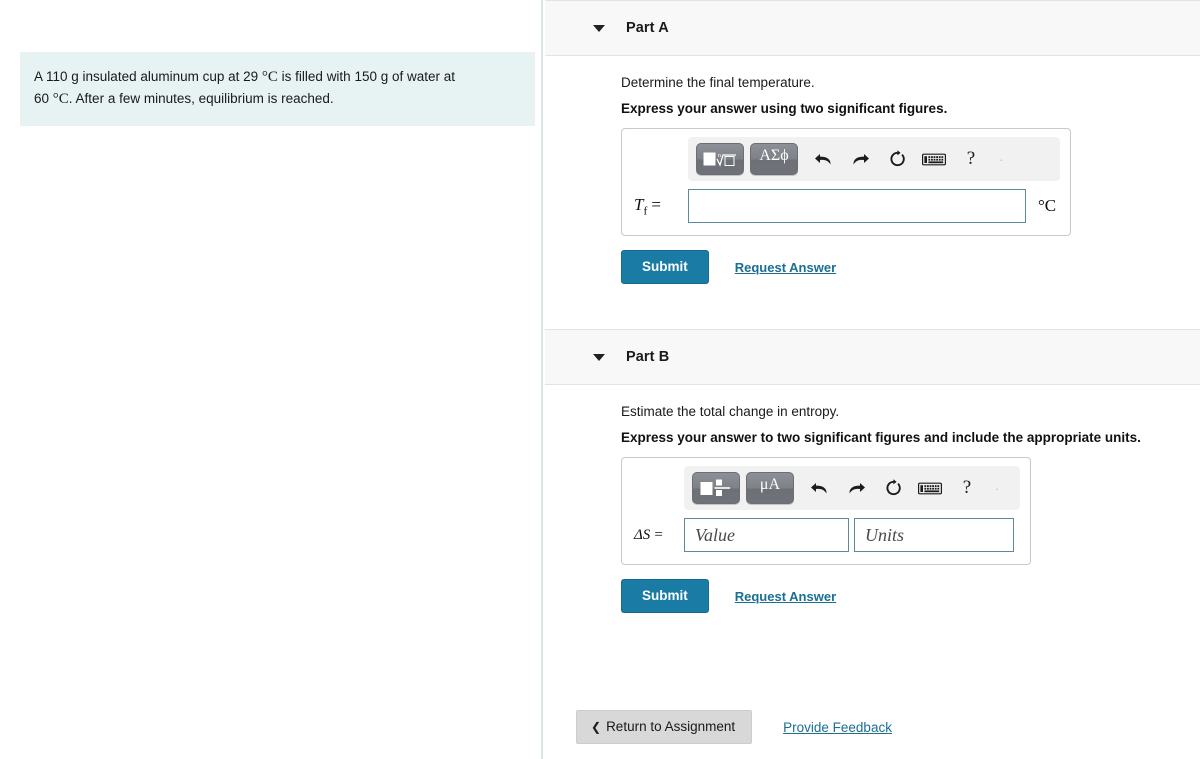  What do you see at coordinates (934, 535) in the screenshot?
I see `part-b-units-input` at bounding box center [934, 535].